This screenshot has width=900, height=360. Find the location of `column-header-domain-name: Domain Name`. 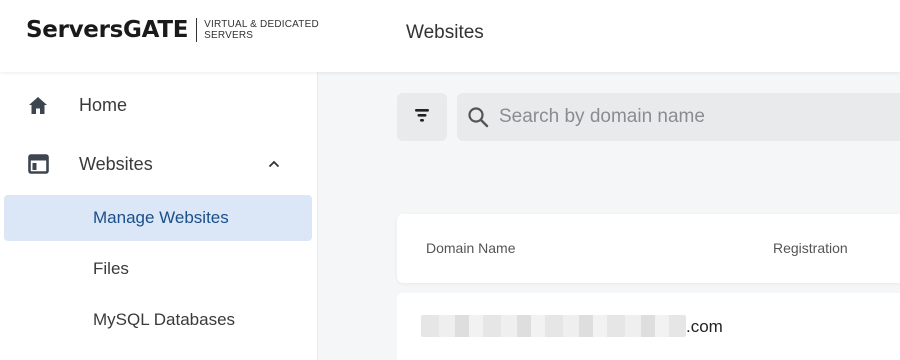

column-header-domain-name: Domain Name is located at coordinates (470, 248).